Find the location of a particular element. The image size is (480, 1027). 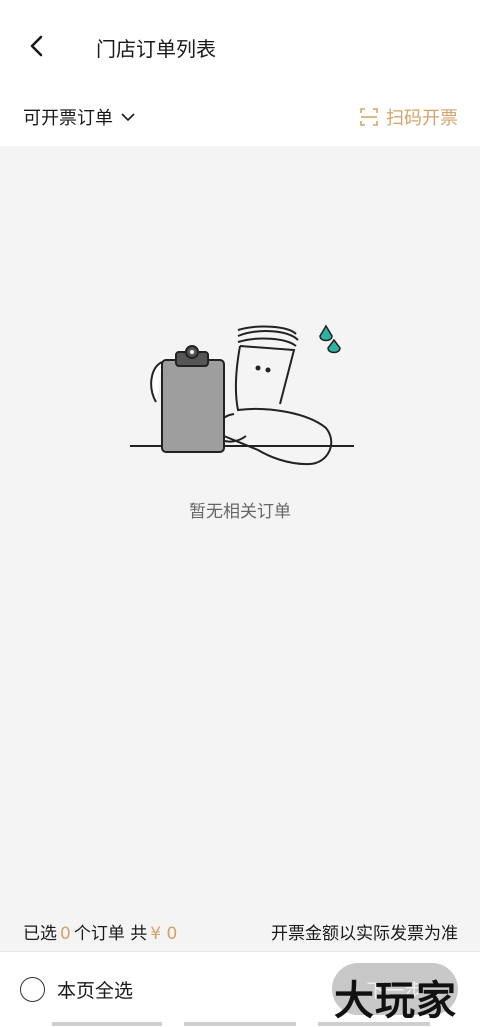

select-all-checkbox: 本页全选 is located at coordinates (76, 989).